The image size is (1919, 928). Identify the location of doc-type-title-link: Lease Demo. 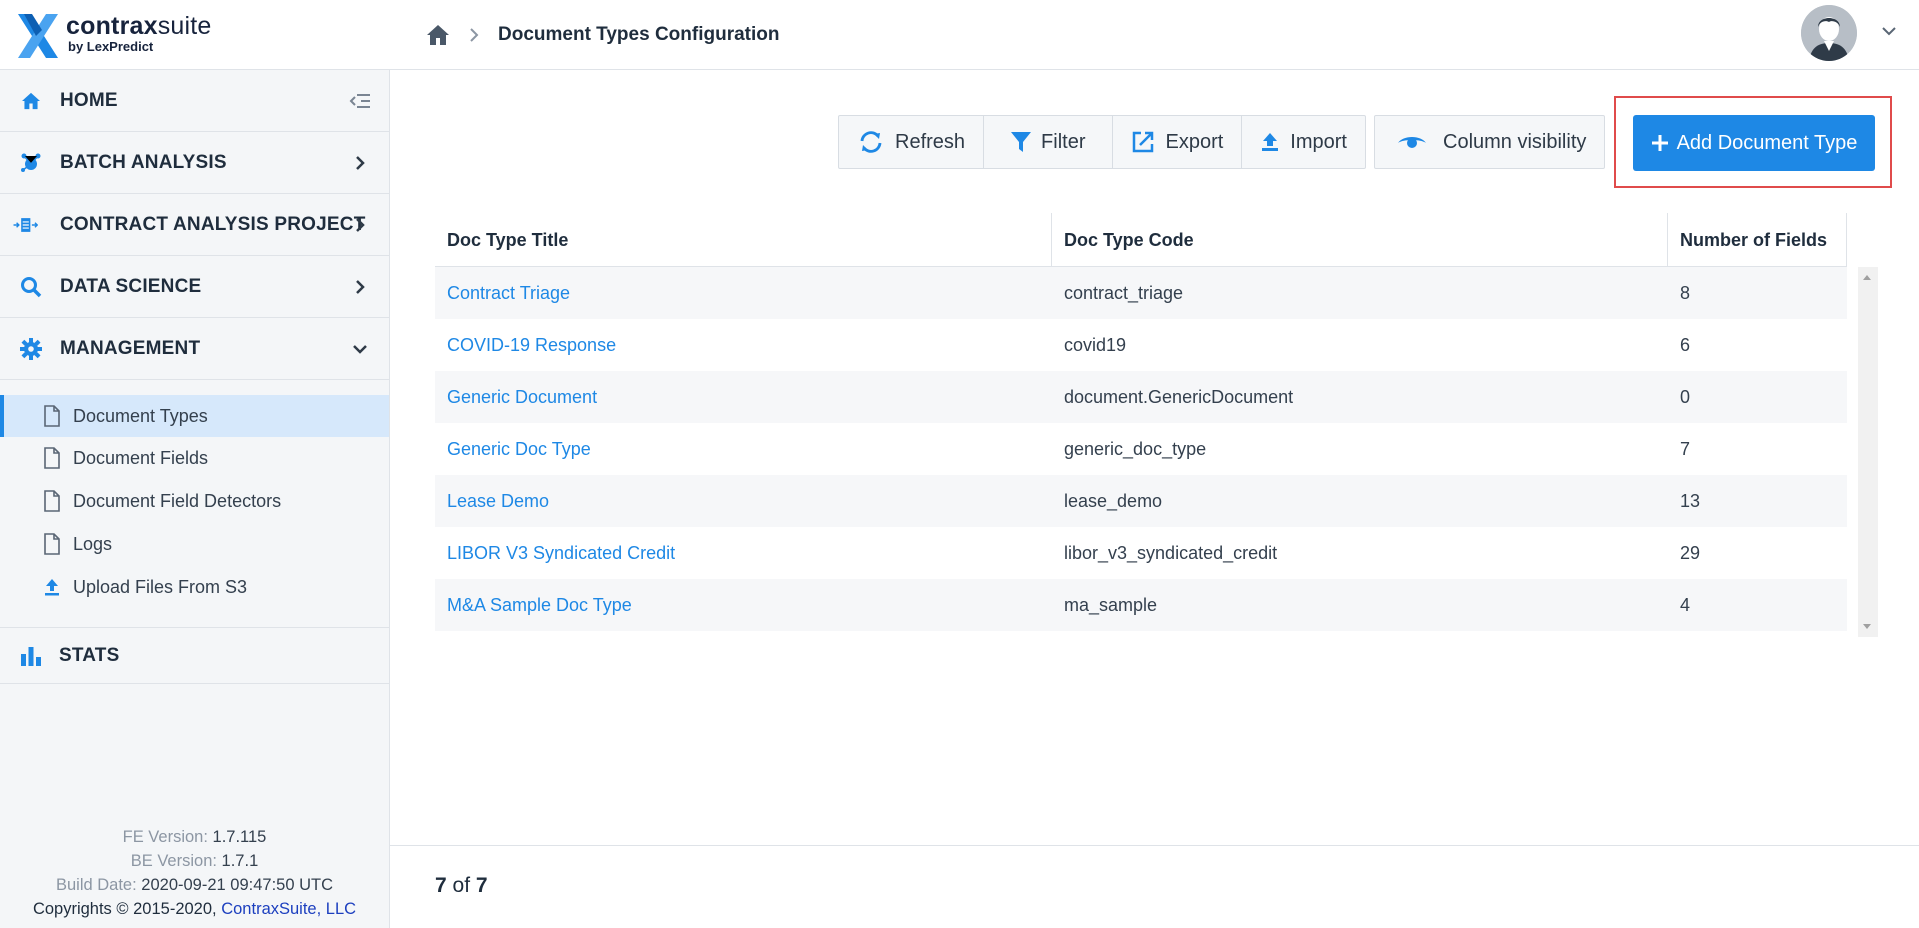
(492, 501).